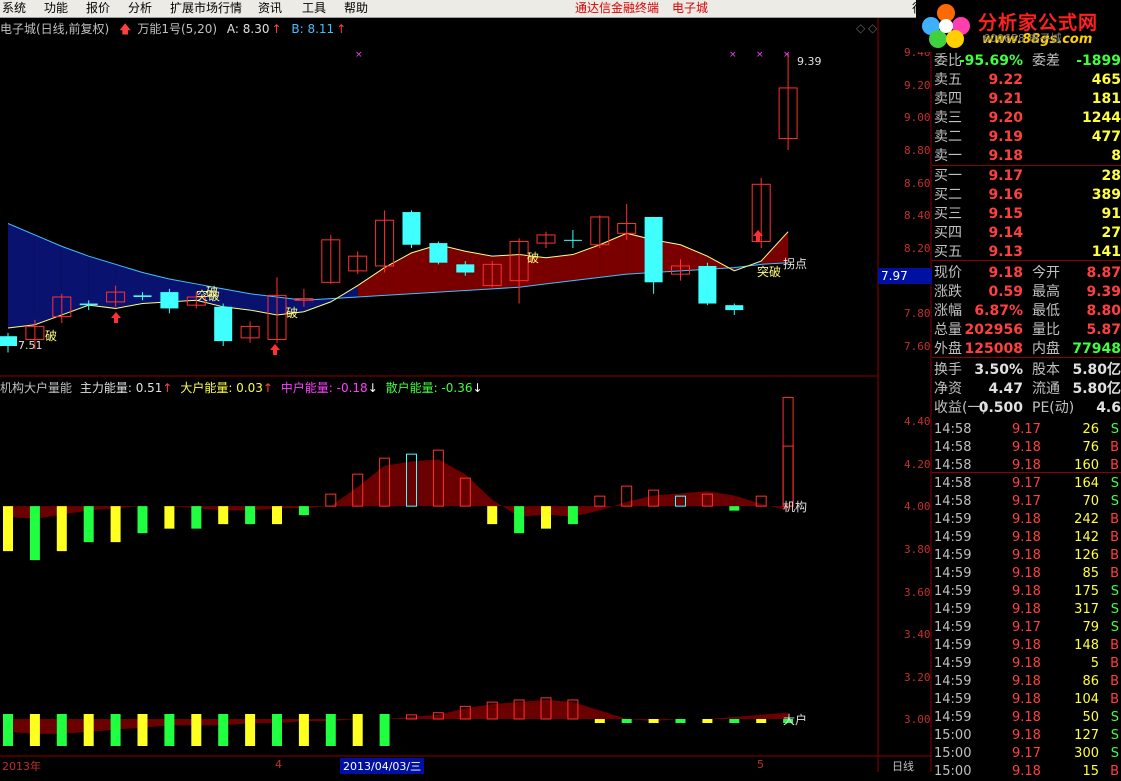 The height and width of the screenshot is (781, 1121). I want to click on quote-row: 卖二 9.19 477, so click(1026, 137).